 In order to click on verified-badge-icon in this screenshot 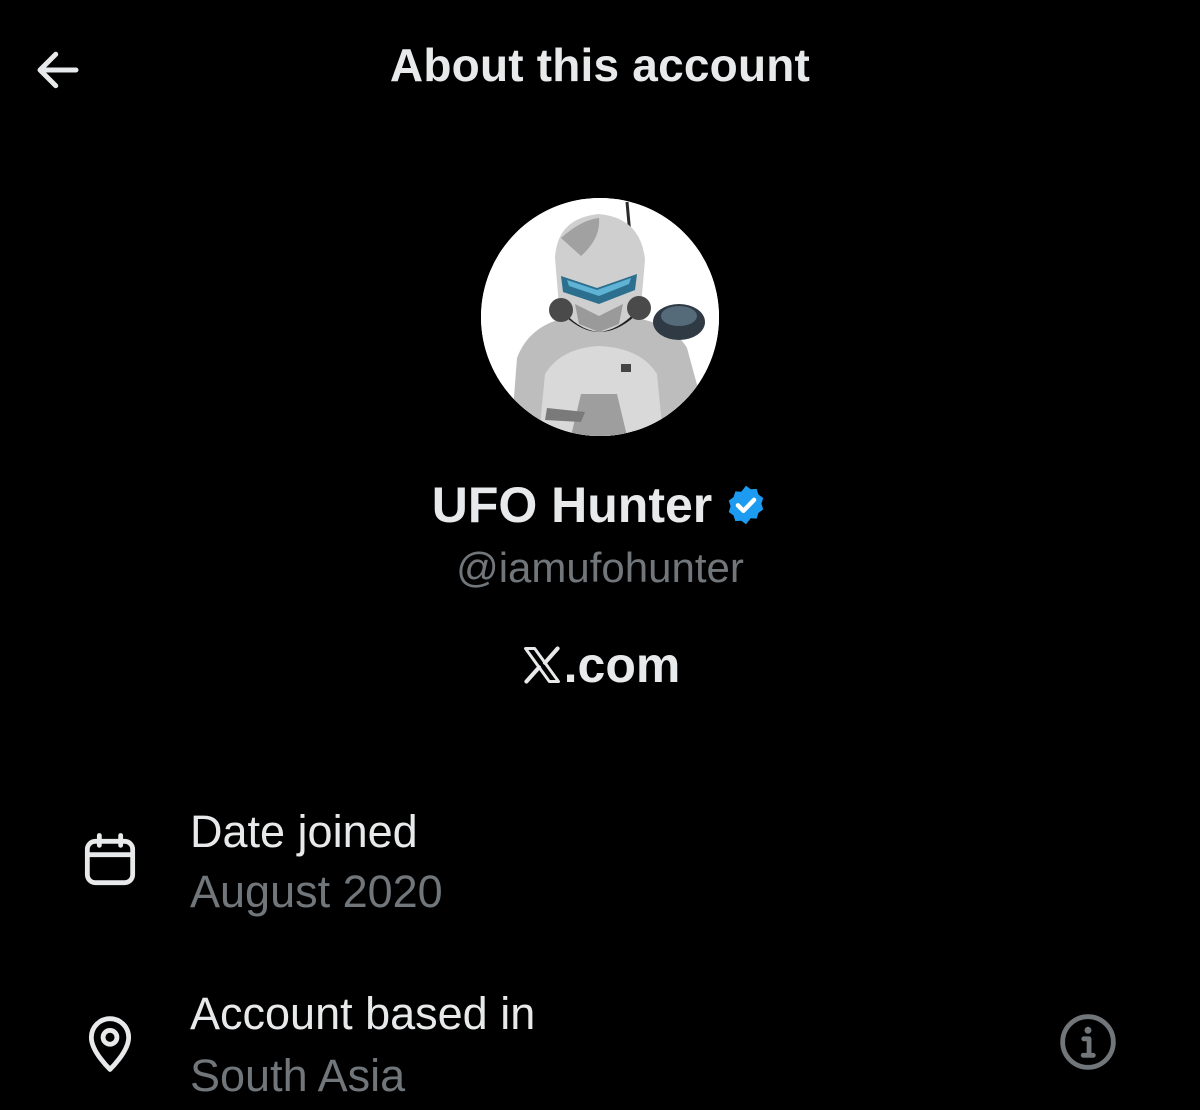, I will do `click(746, 505)`.